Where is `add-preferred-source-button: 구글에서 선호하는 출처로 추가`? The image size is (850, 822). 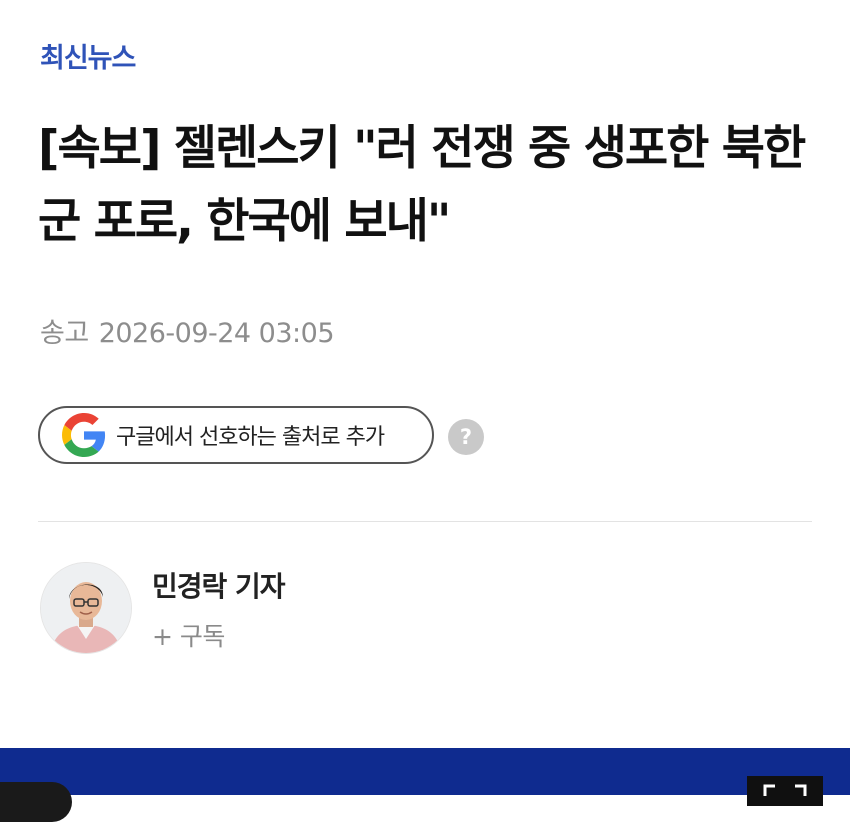
add-preferred-source-button: 구글에서 선호하는 출처로 추가 is located at coordinates (236, 435).